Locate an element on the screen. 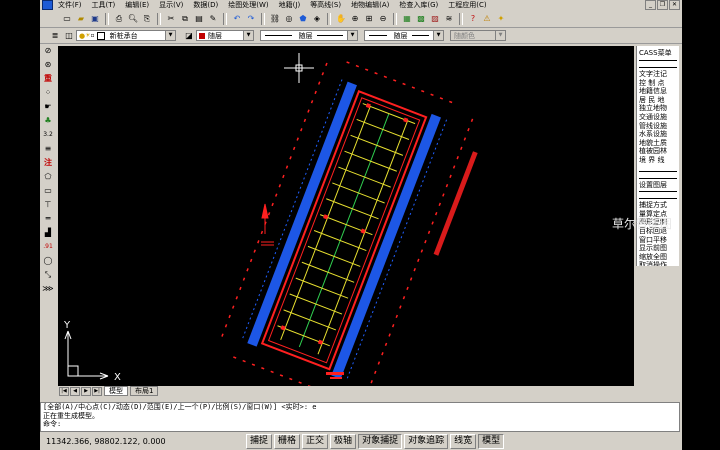  model-toggle: 模型 is located at coordinates (491, 441).